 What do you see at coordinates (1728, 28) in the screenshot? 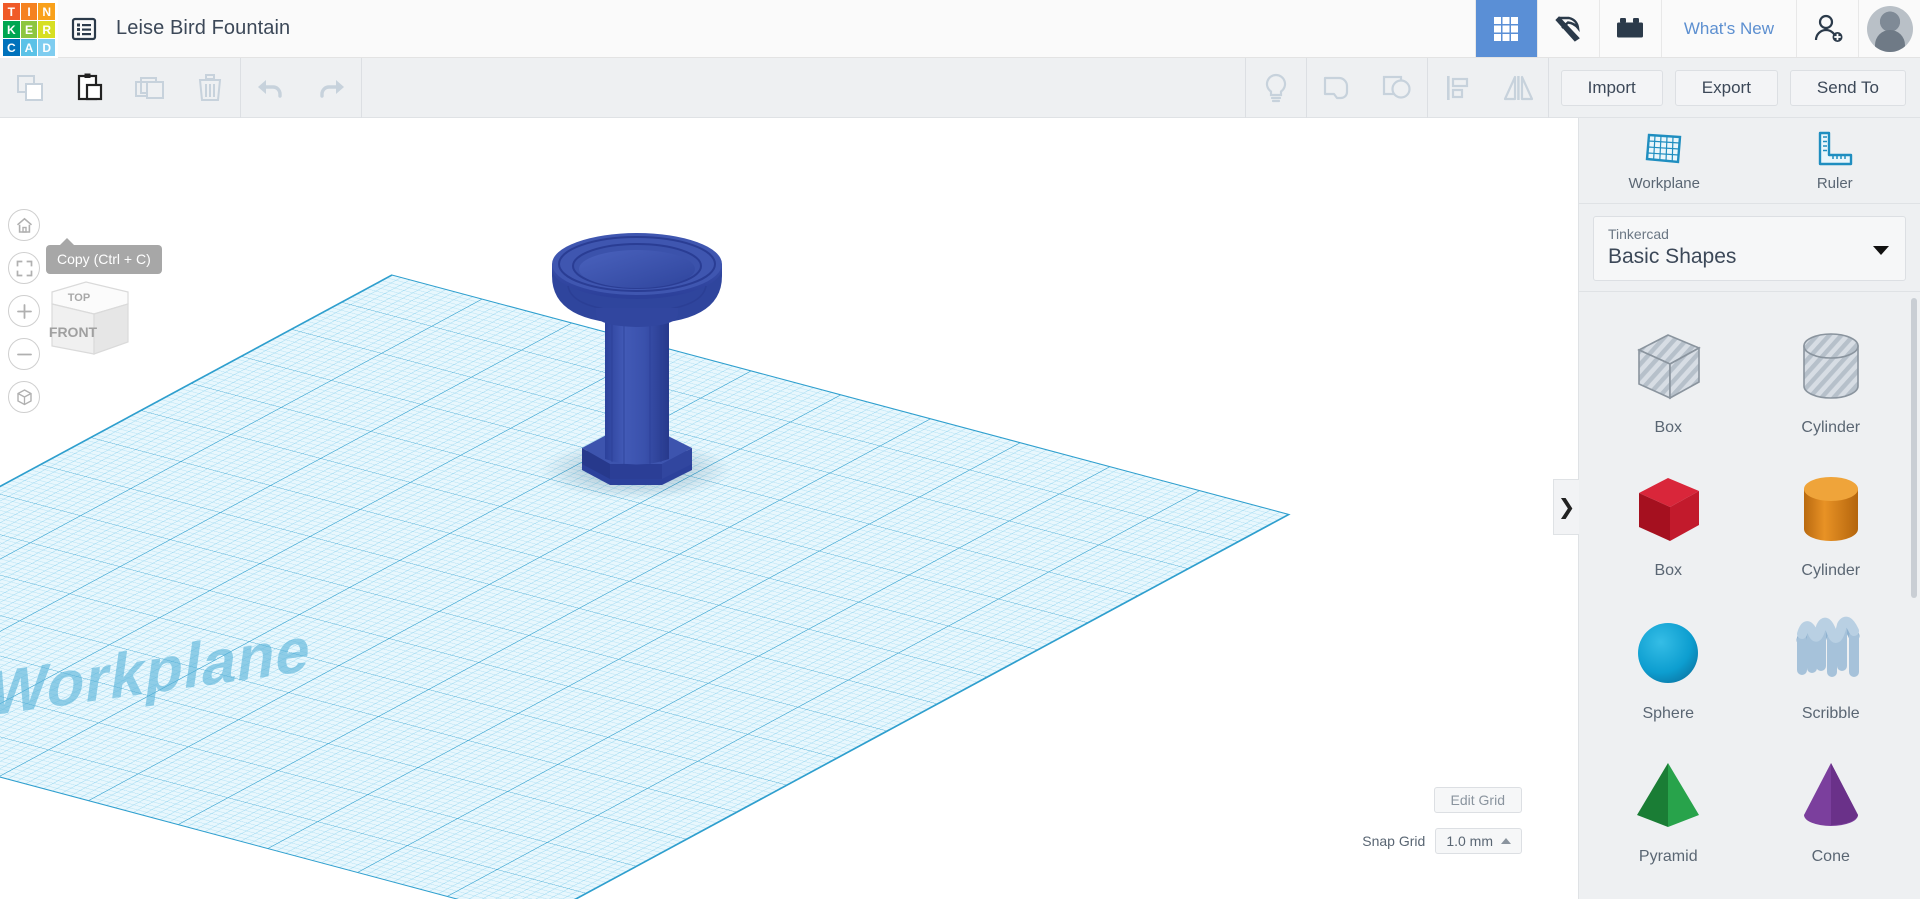
I see `whats-new-link: What's New` at bounding box center [1728, 28].